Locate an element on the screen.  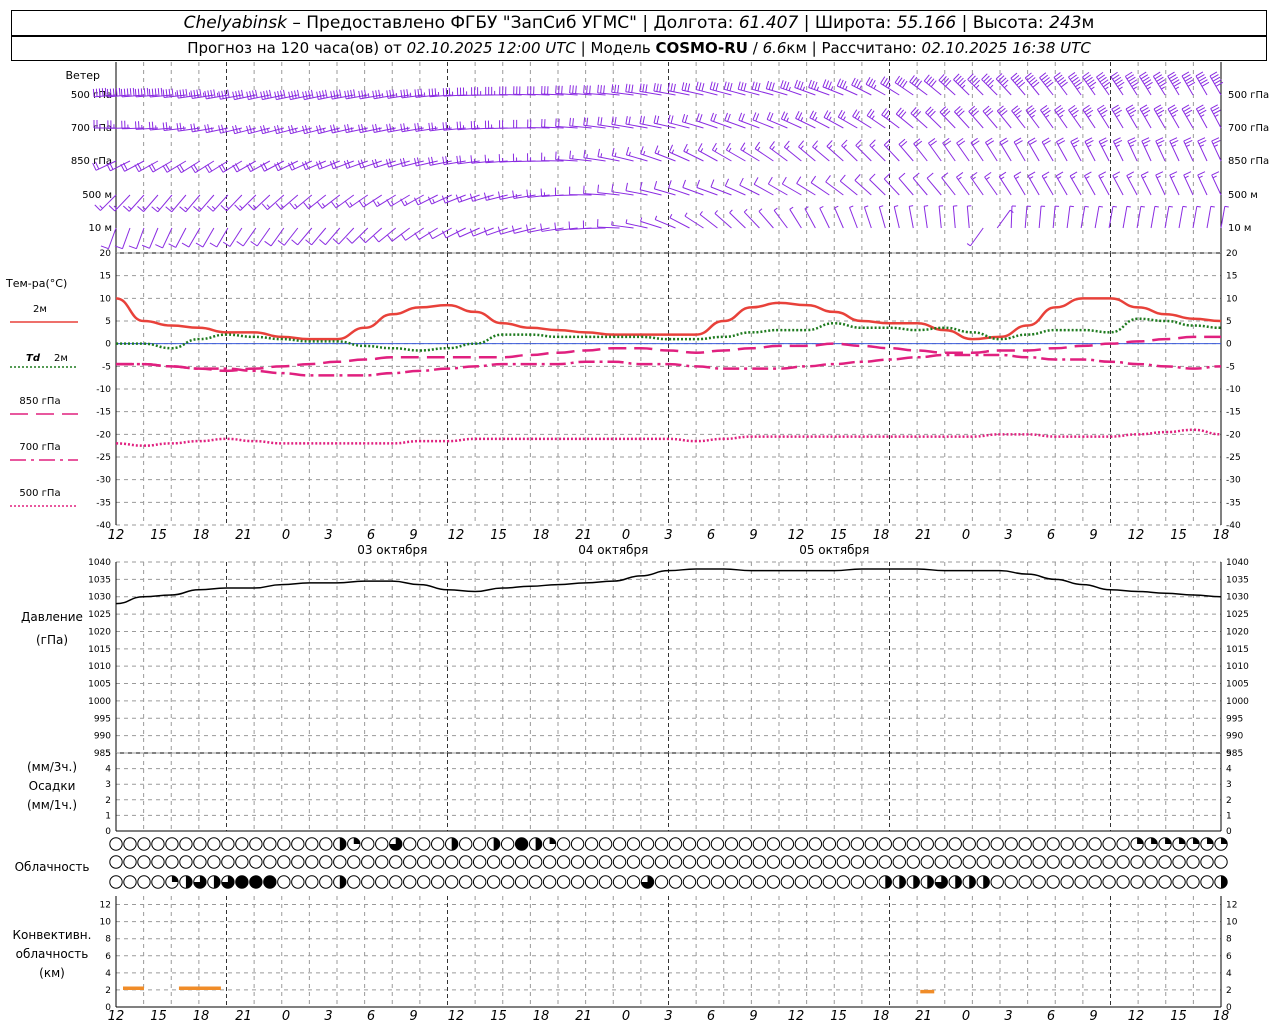
time-axis-label-bottom: 6 is located at coordinates (1051, 1016).